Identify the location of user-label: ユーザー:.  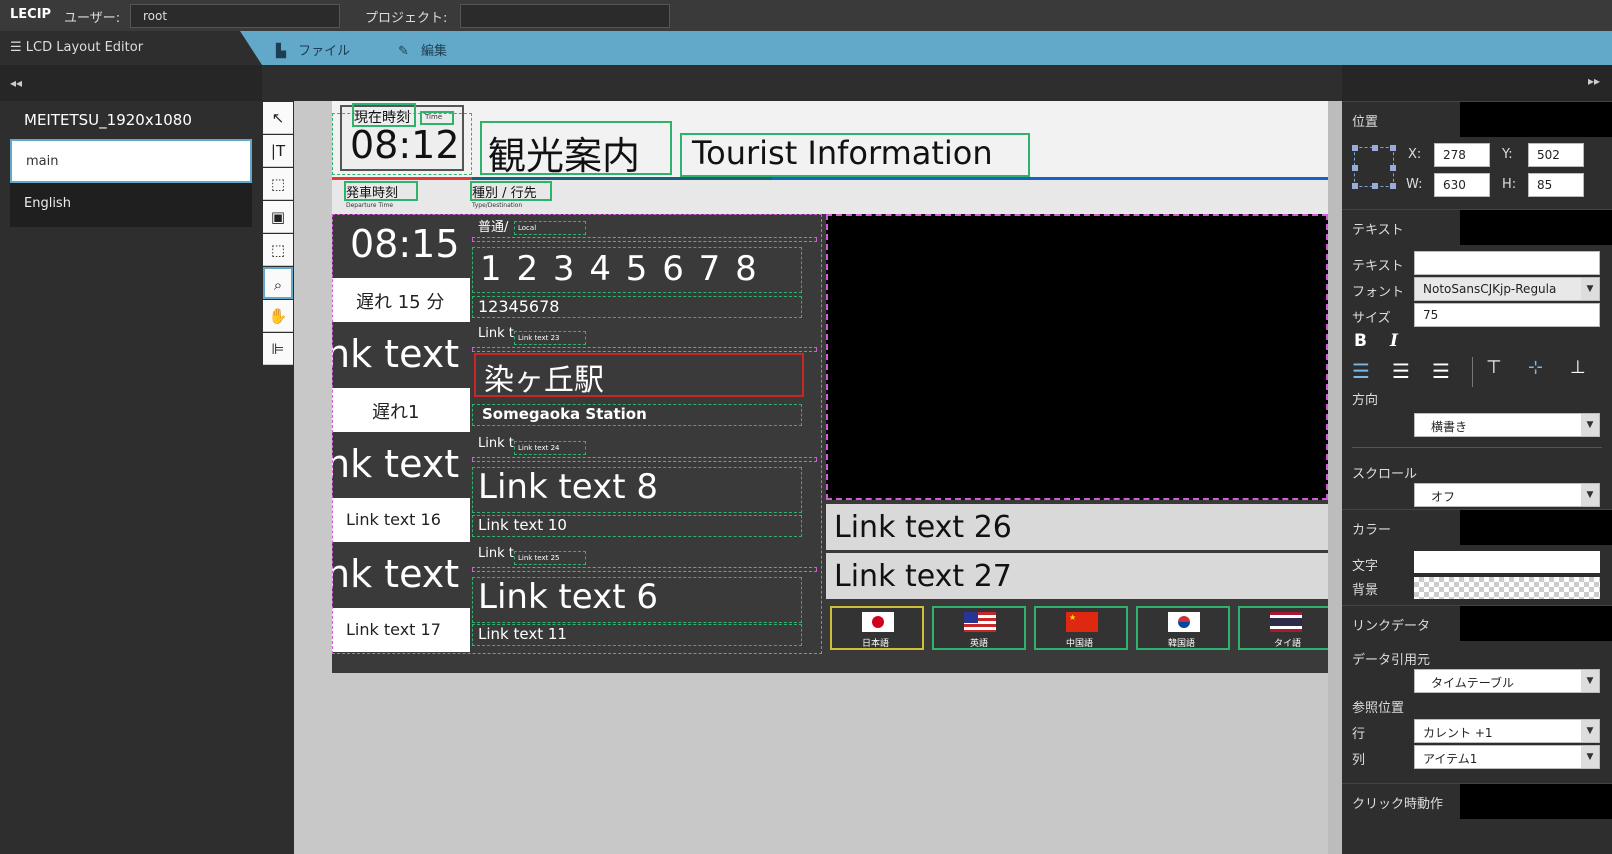
(92, 18).